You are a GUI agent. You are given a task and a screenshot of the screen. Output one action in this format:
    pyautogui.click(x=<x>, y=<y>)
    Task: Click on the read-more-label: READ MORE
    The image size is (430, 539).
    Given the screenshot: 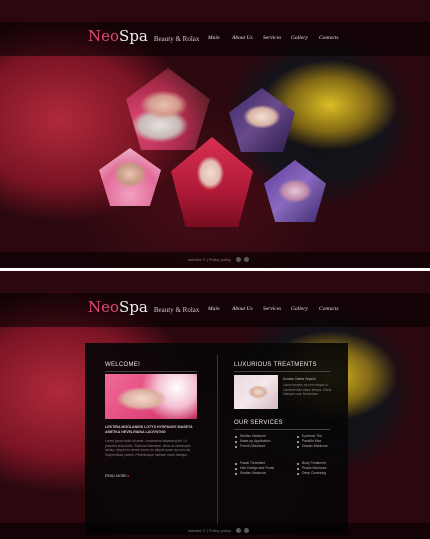 What is the action you would take?
    pyautogui.click(x=116, y=476)
    